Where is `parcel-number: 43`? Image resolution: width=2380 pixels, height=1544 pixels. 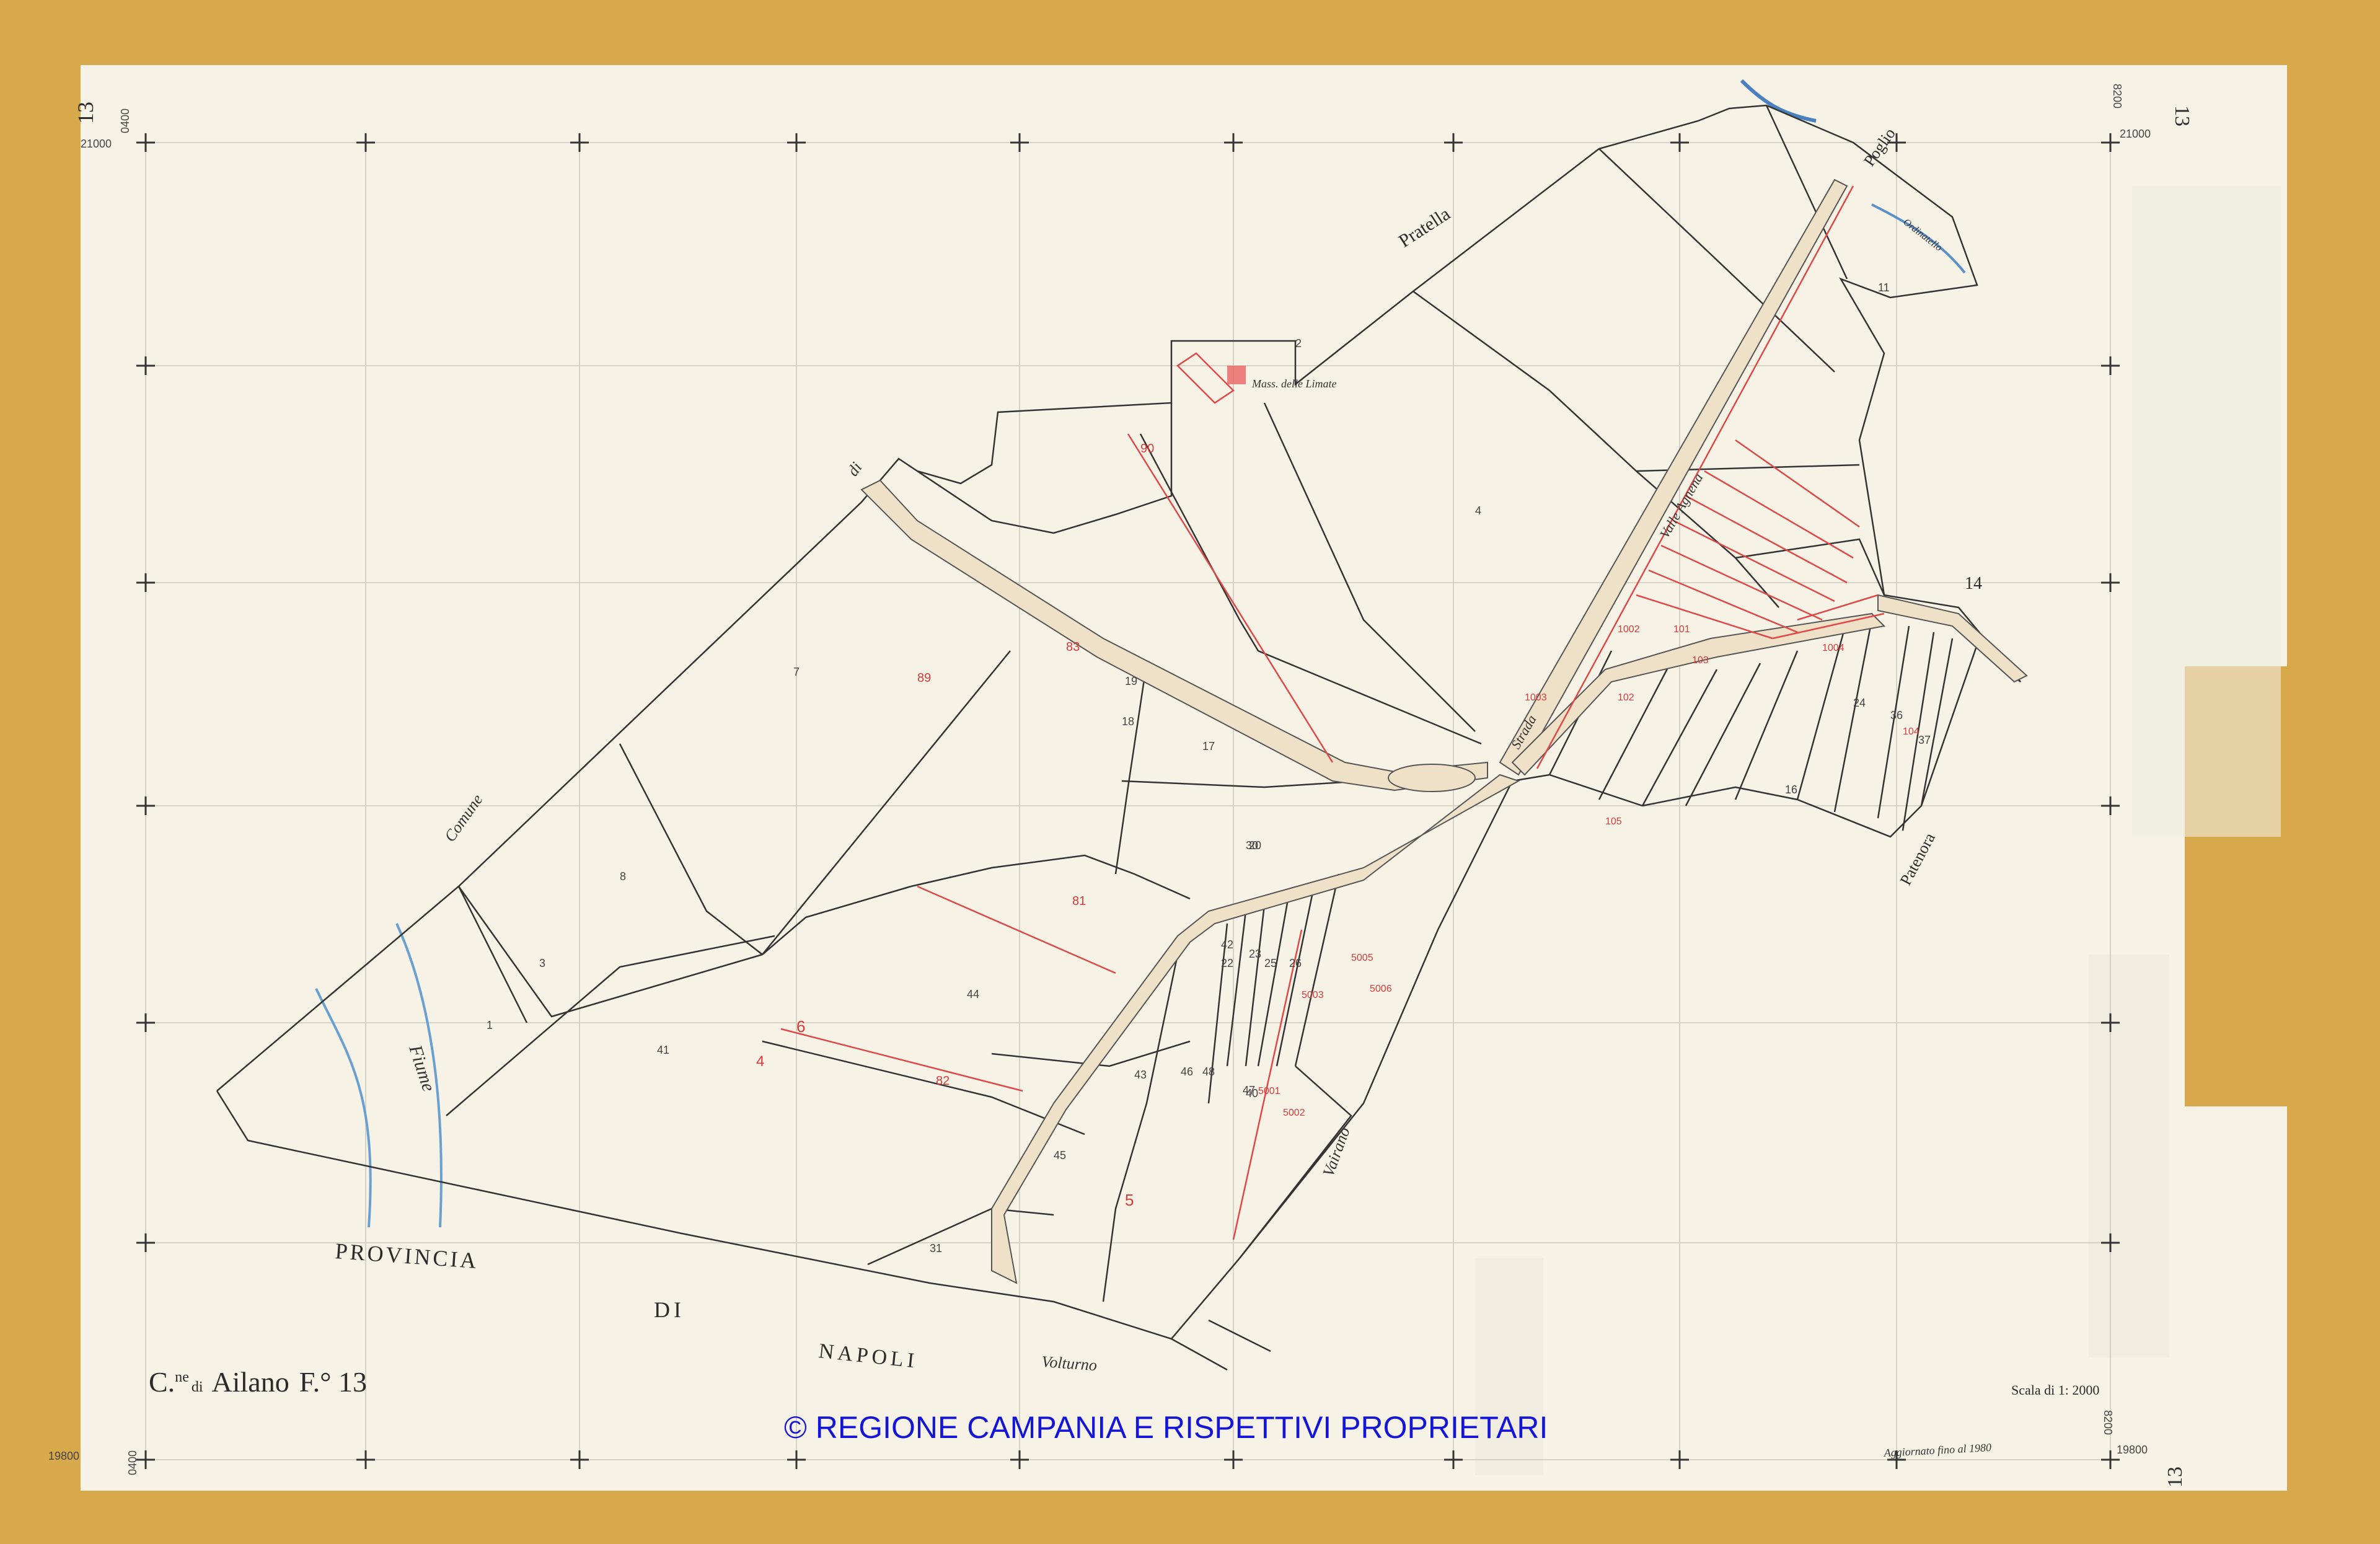 parcel-number: 43 is located at coordinates (1140, 1075).